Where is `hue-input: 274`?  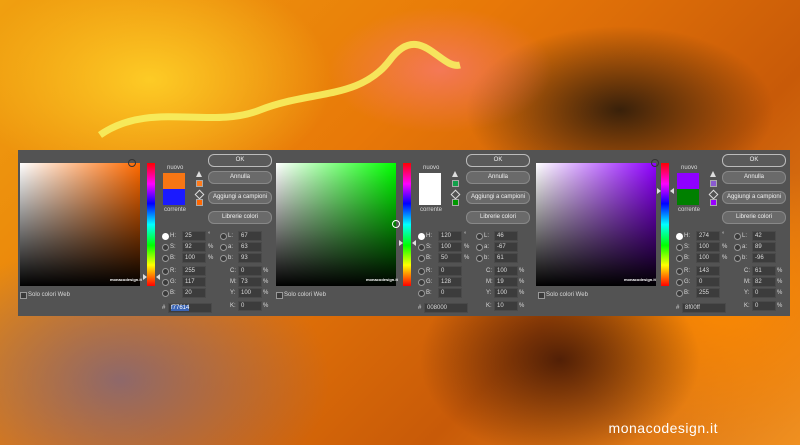 hue-input: 274 is located at coordinates (708, 236).